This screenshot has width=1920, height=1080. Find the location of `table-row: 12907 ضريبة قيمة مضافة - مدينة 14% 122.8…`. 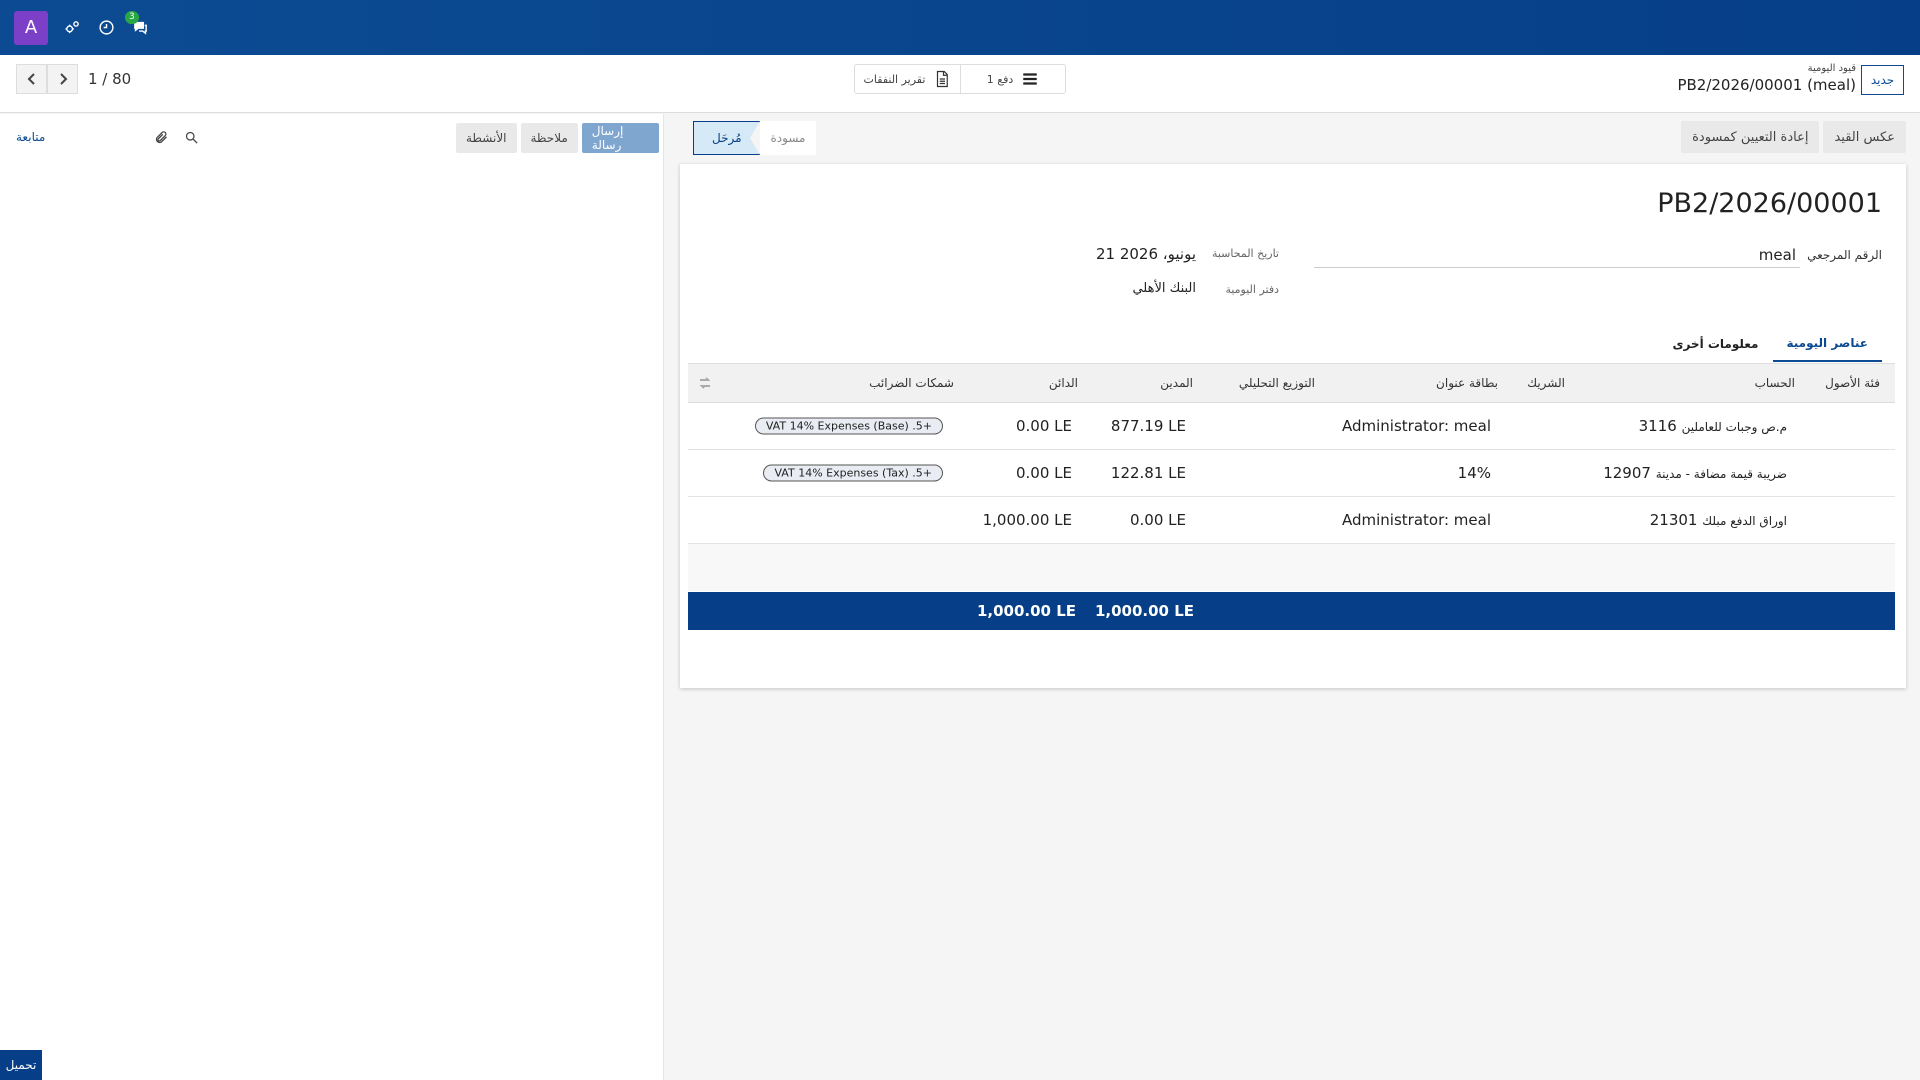

table-row: 12907 ضريبة قيمة مضافة - مدينة 14% 122.8… is located at coordinates (1291, 473).